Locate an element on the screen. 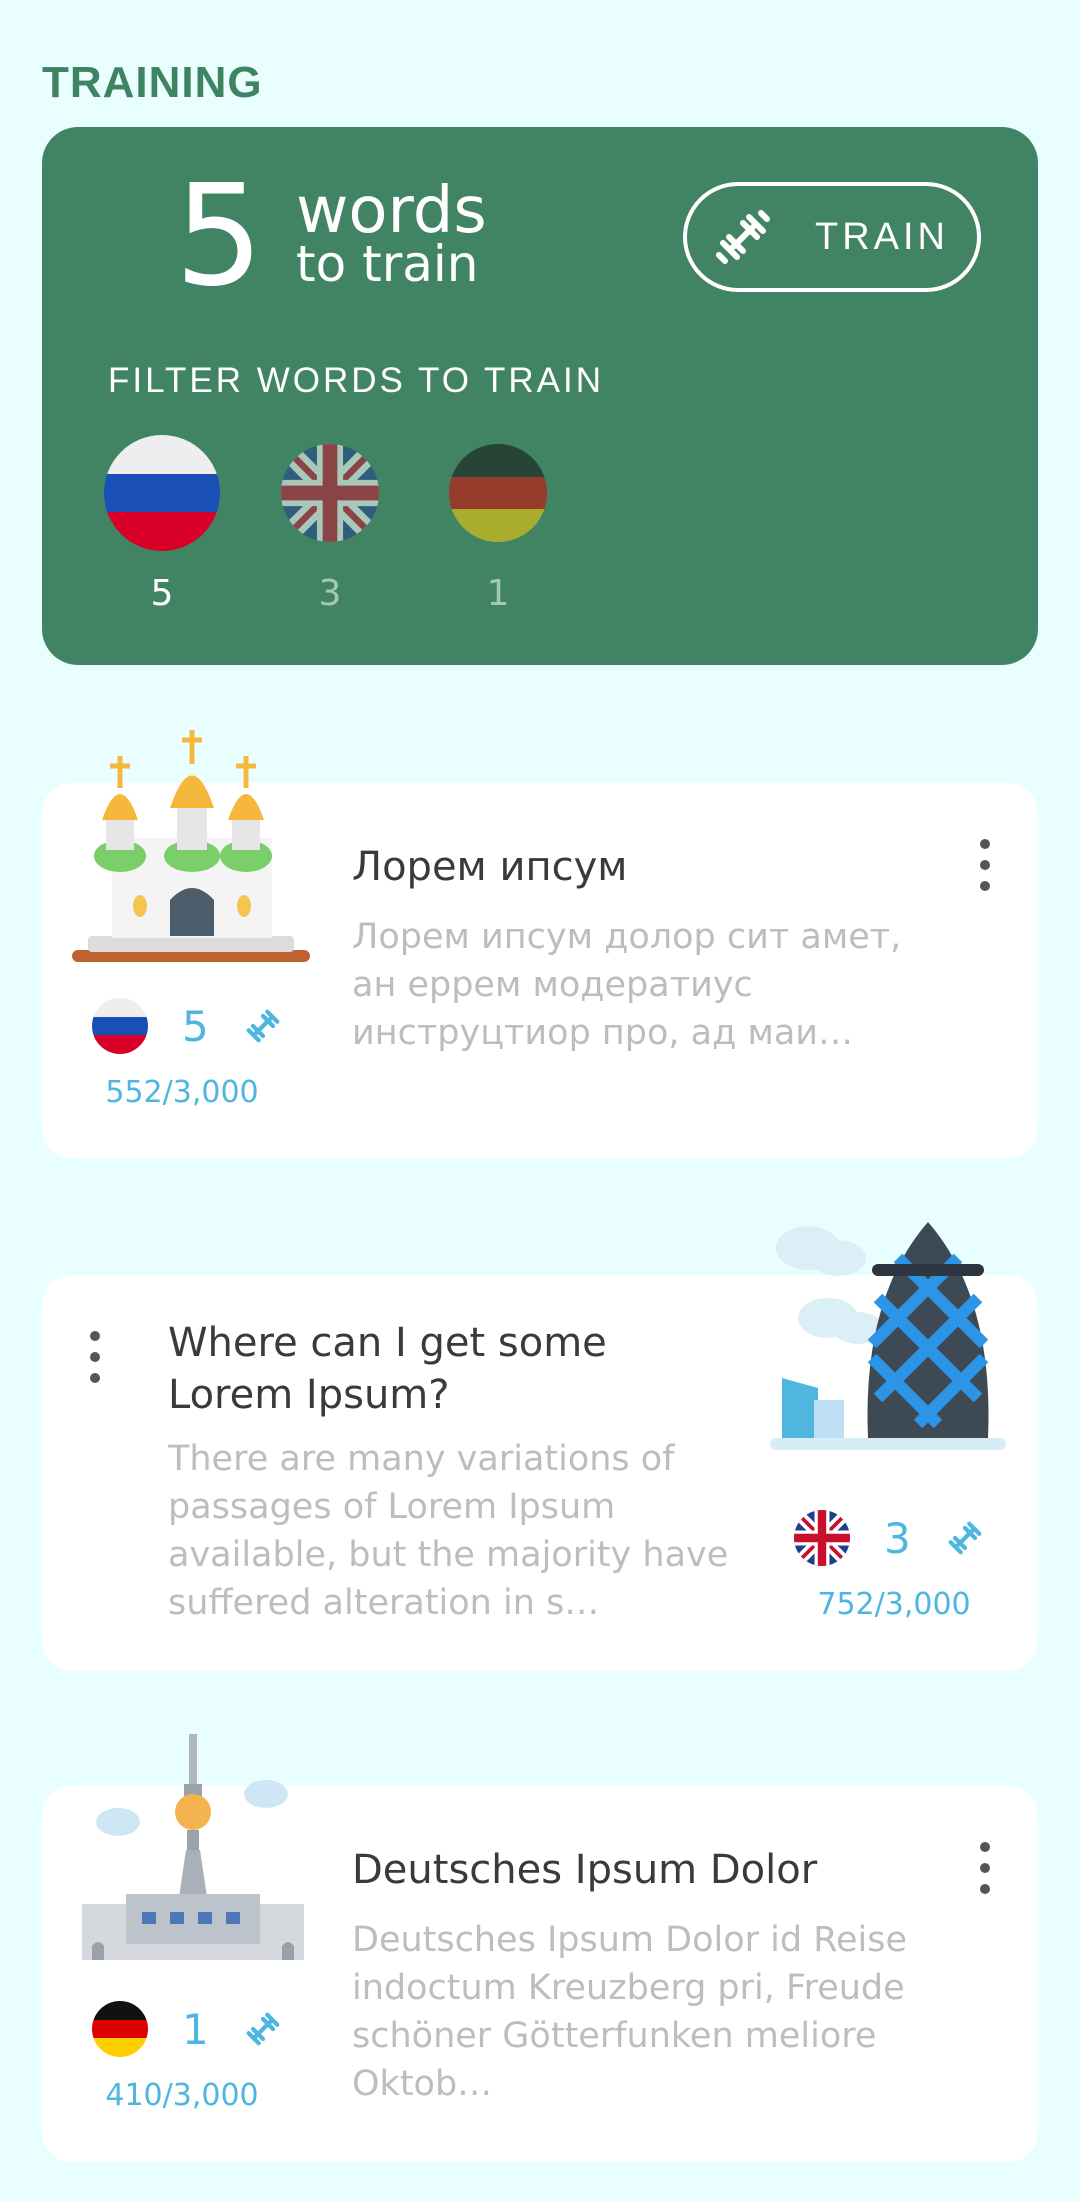  filter-russian-count: 5 is located at coordinates (162, 593).